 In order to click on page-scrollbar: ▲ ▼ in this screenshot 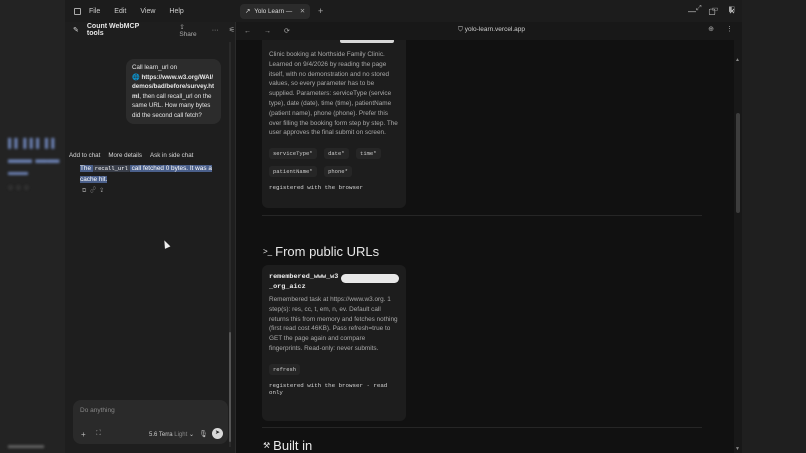, I will do `click(738, 254)`.